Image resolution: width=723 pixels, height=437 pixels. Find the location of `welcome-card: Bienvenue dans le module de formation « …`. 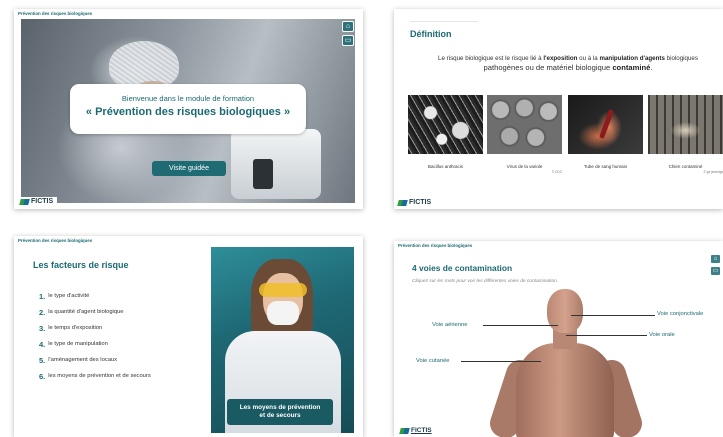

welcome-card: Bienvenue dans le module de formation « … is located at coordinates (188, 109).